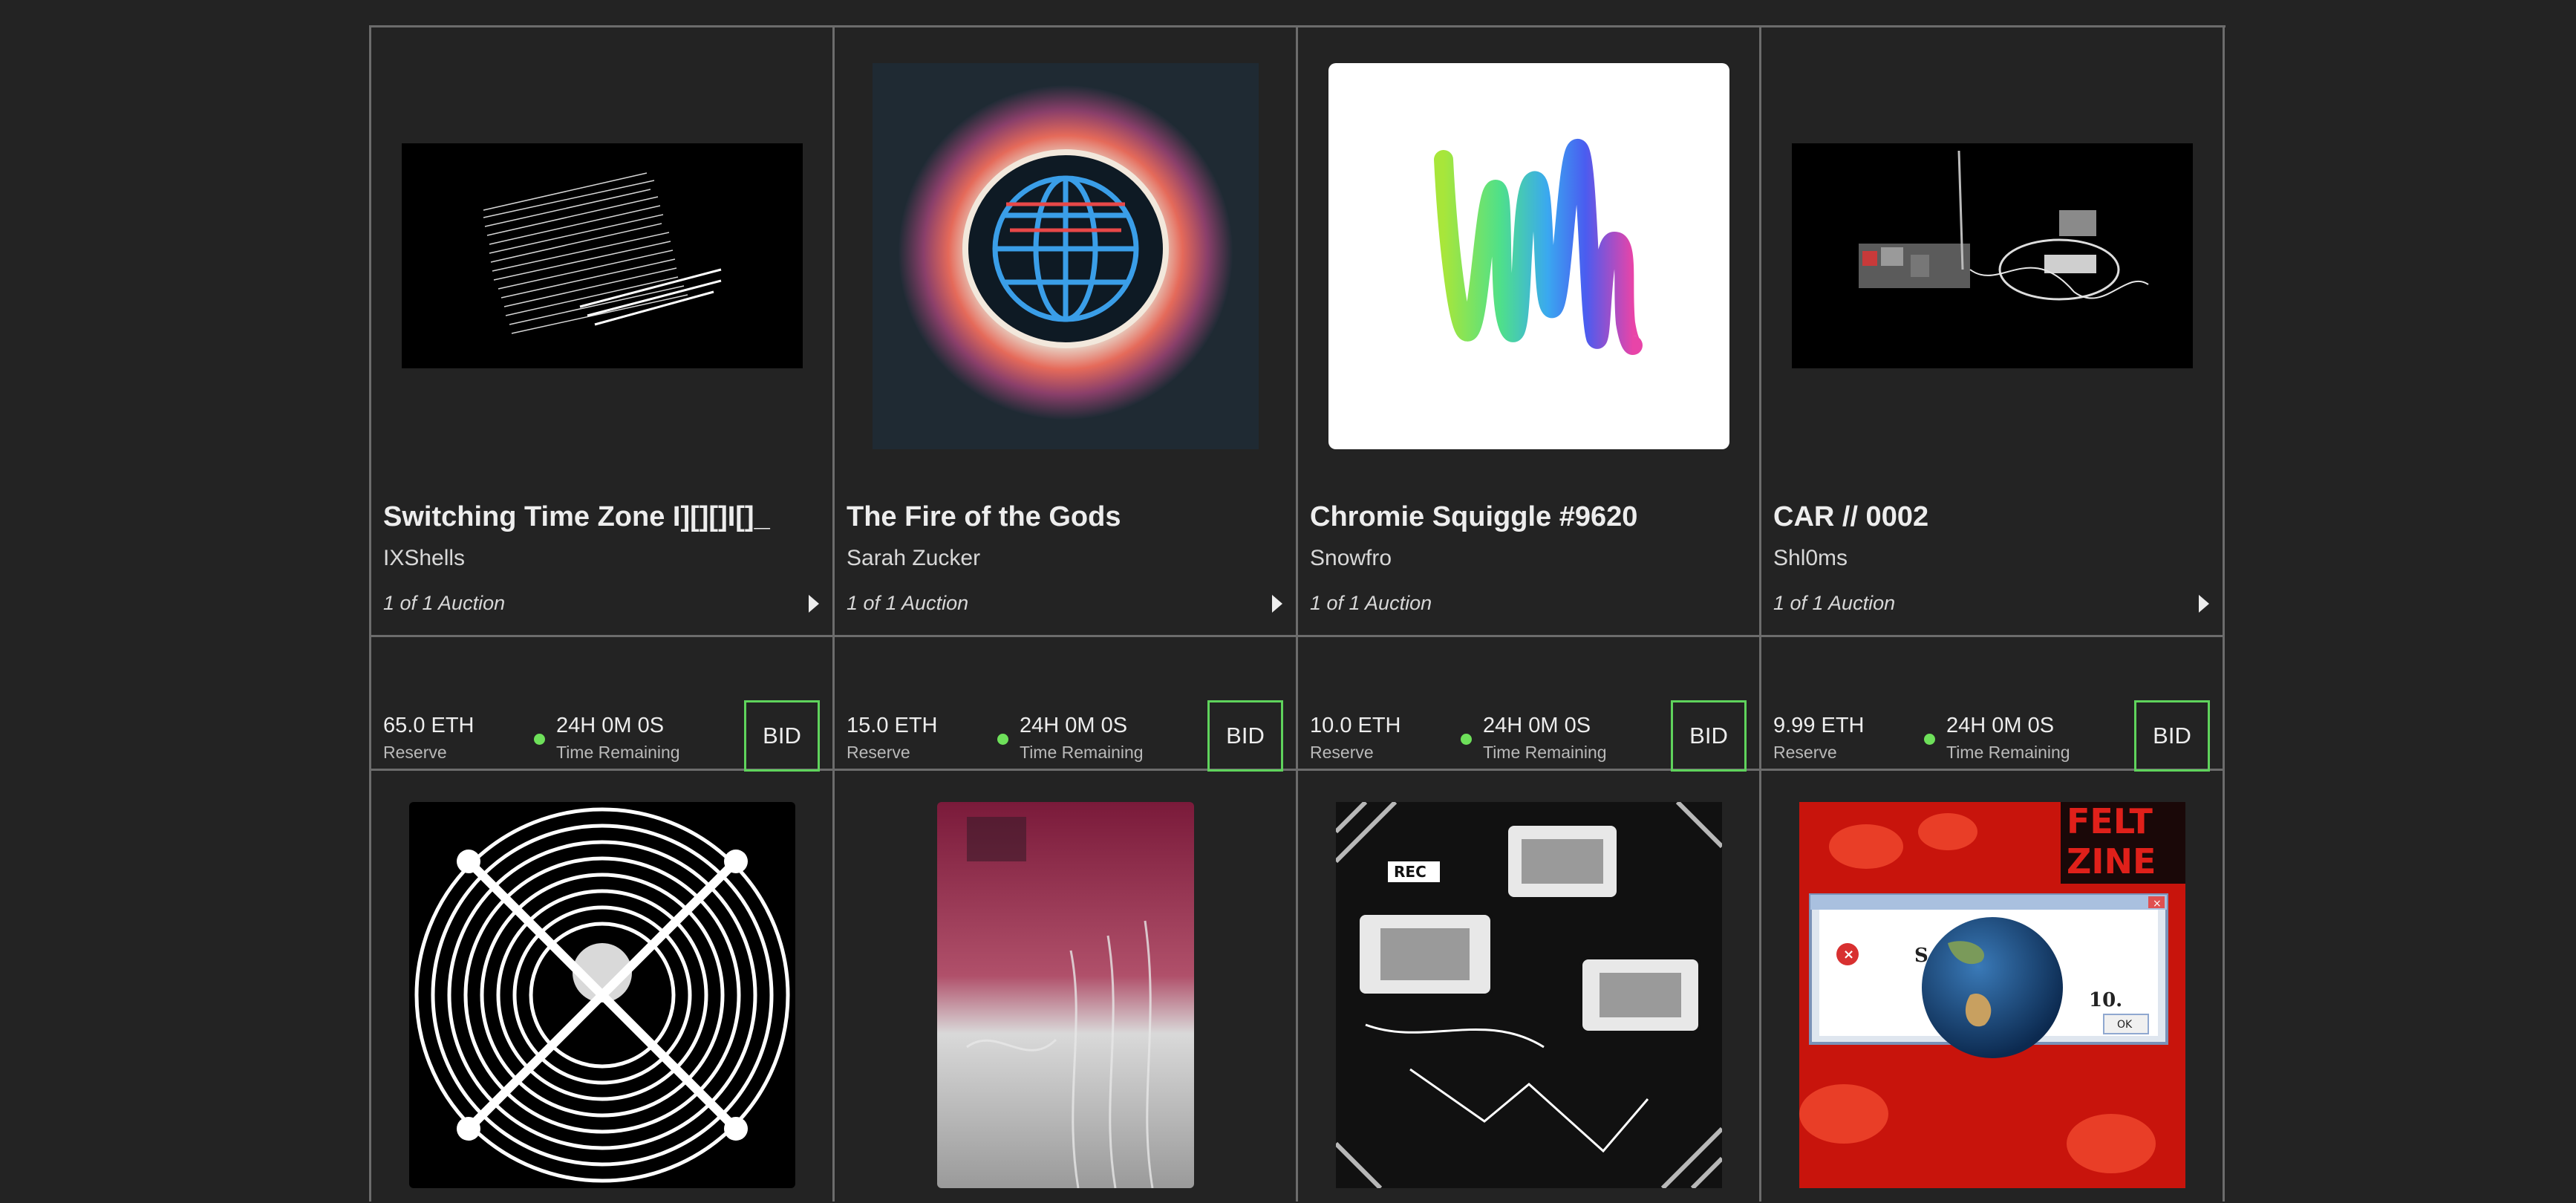  I want to click on close-icon: ×, so click(2157, 904).